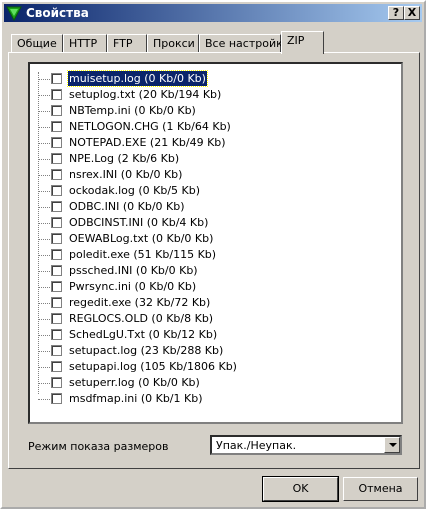 The image size is (426, 509). I want to click on item-label: setuperr.log (0 Kb/0 Kb), so click(134, 382).